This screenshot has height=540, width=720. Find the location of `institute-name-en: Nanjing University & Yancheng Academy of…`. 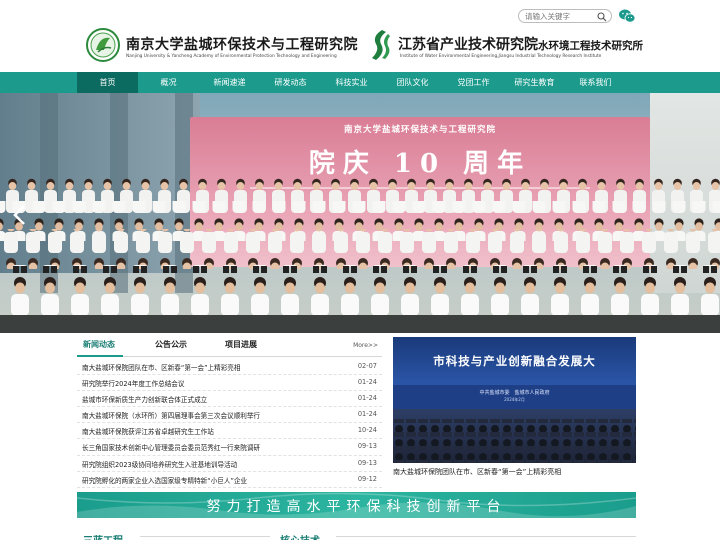

institute-name-en: Nanjing University & Yancheng Academy of… is located at coordinates (231, 56).